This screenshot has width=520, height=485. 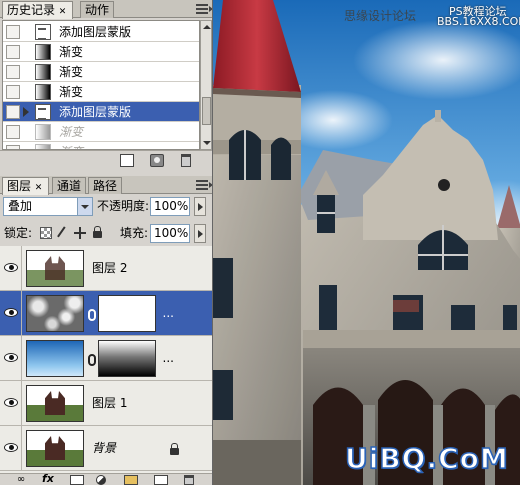 I want to click on history-list: 添加图层蒙版 渐变 渐变 渐变 添加图层蒙版 渐变, so click(x=101, y=85).